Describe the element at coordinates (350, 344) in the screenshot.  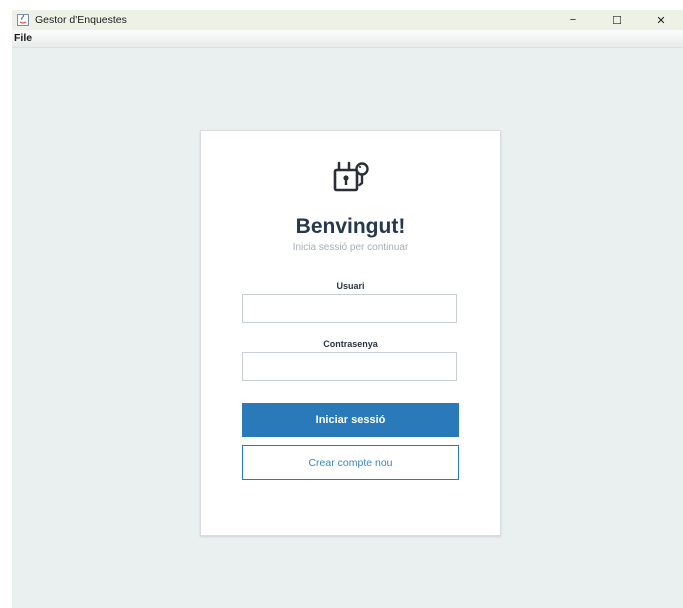
I see `password-label: Contrasenya` at that location.